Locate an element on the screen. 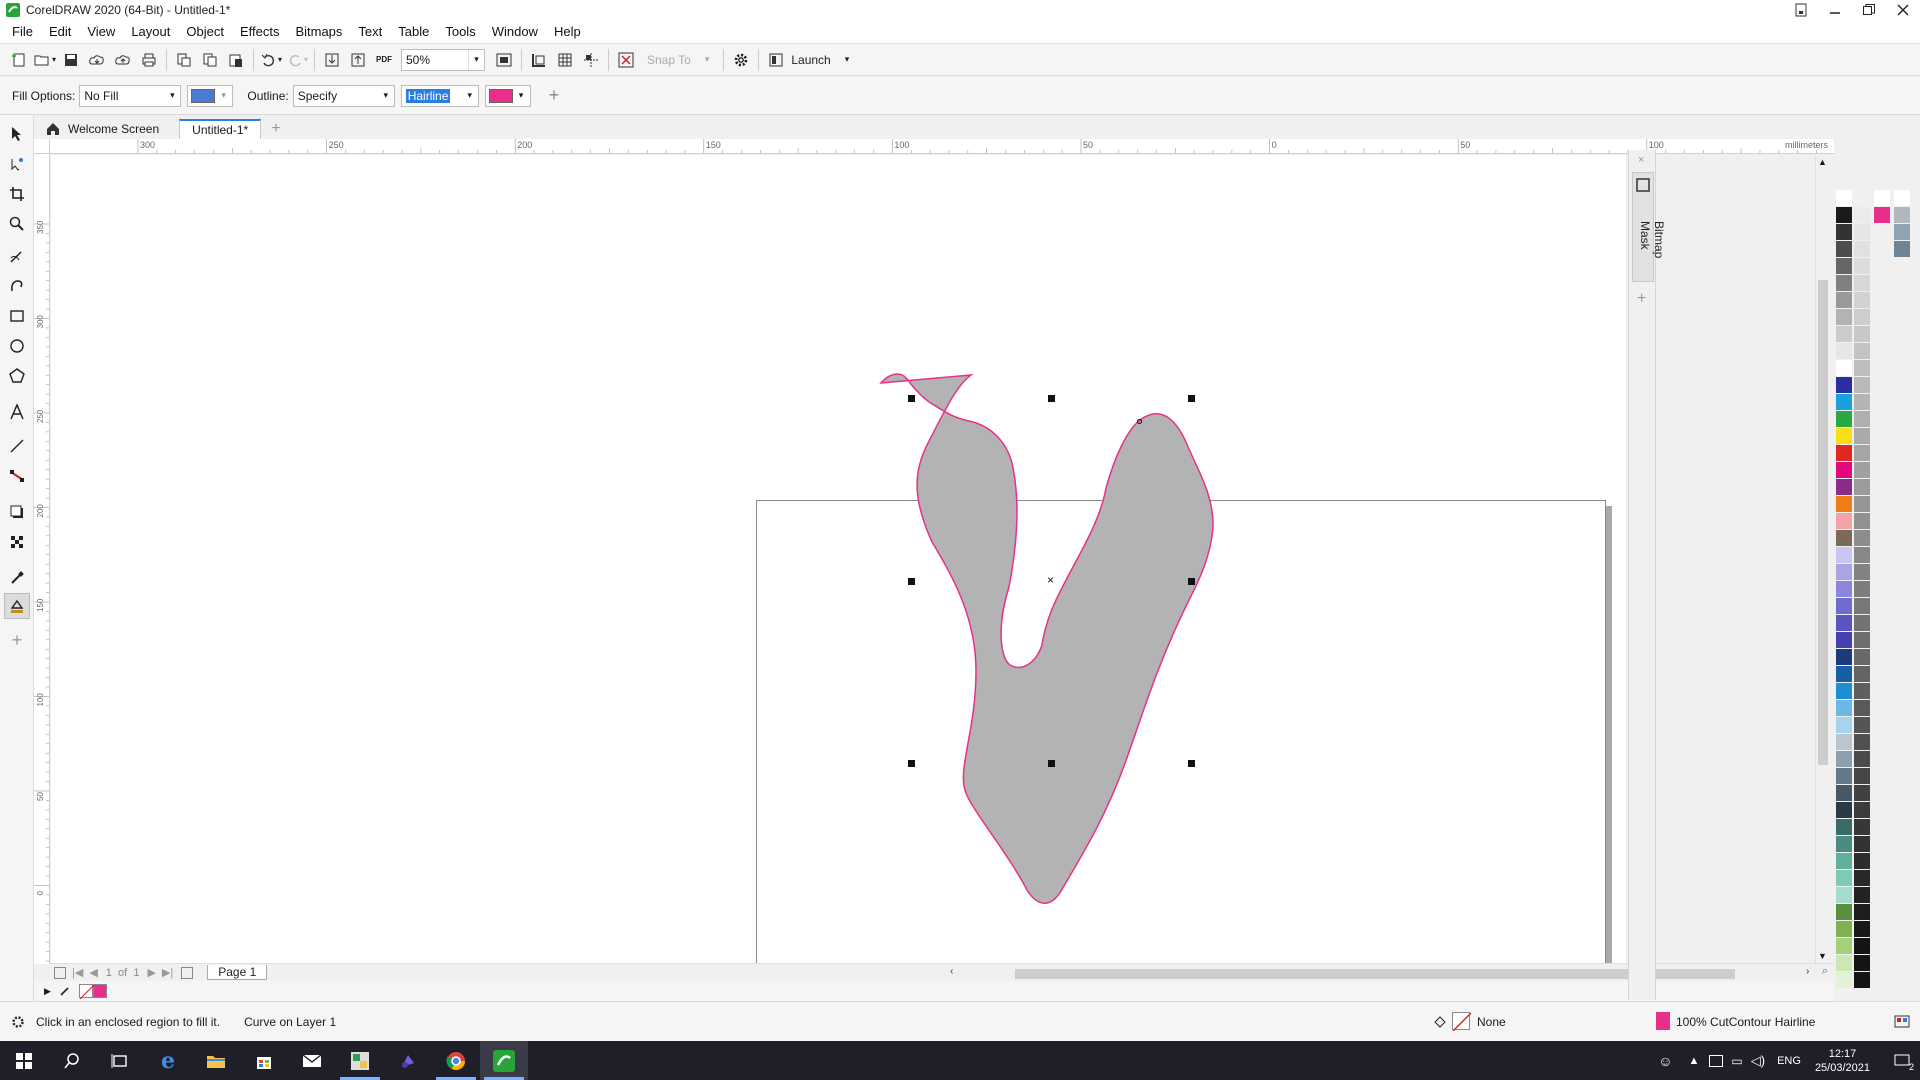 The height and width of the screenshot is (1080, 1920). palette-pink-swatch is located at coordinates (99, 991).